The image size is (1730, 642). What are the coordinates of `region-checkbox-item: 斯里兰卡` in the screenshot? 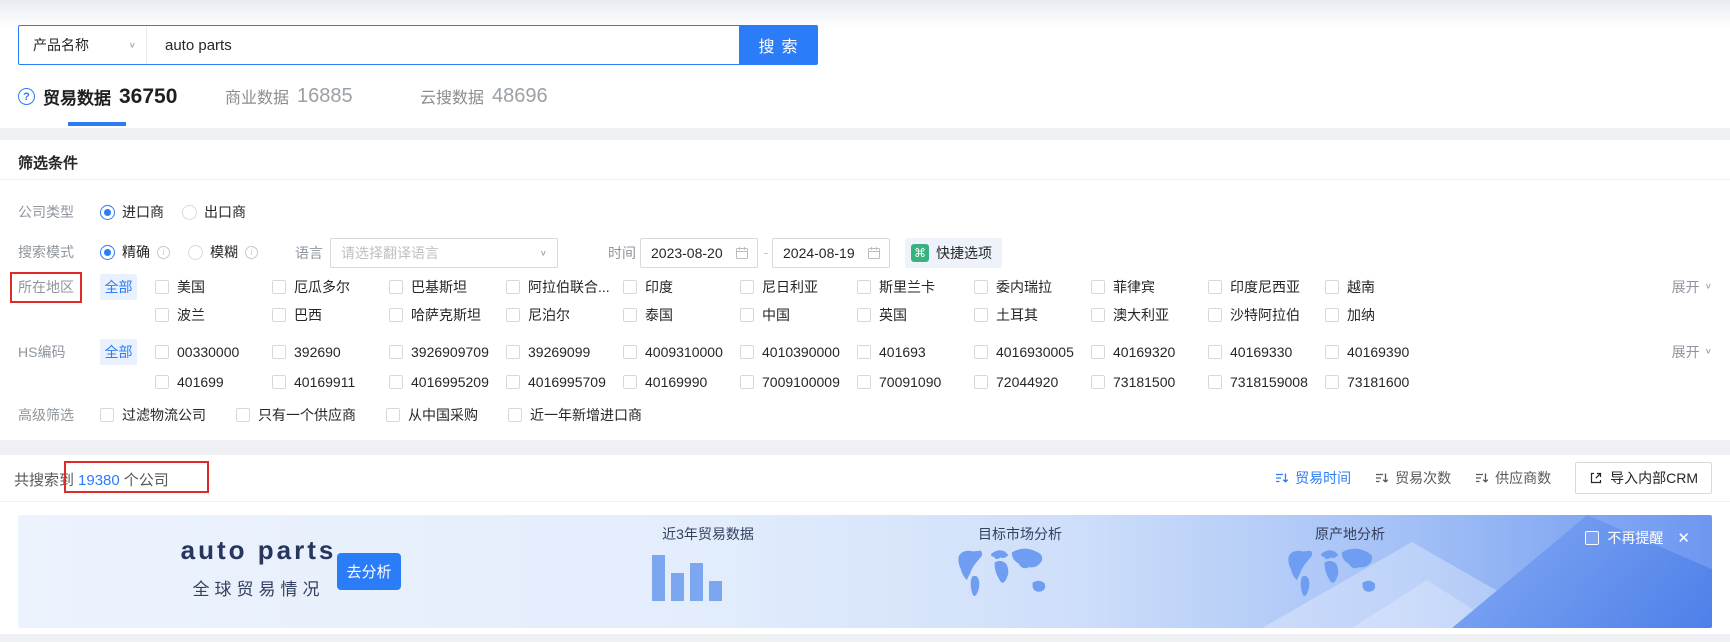 It's located at (915, 287).